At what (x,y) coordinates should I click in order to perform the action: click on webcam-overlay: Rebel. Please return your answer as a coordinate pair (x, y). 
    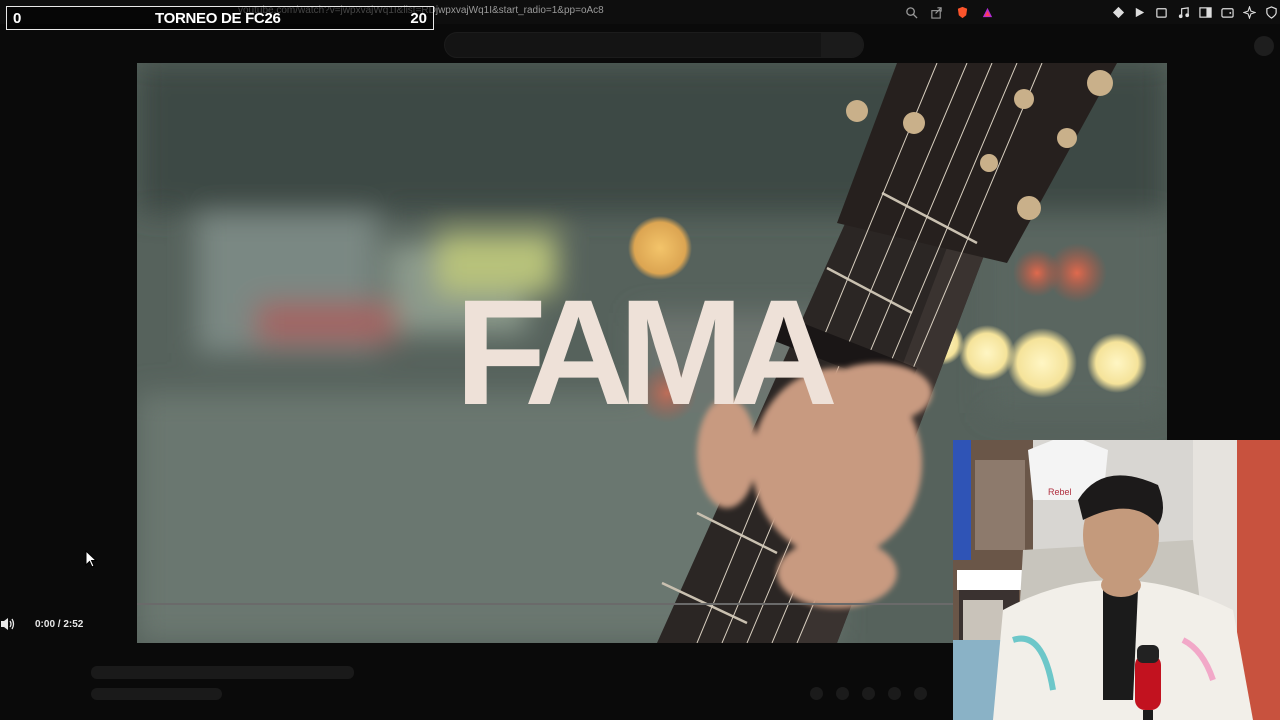
    Looking at the image, I should click on (1116, 580).